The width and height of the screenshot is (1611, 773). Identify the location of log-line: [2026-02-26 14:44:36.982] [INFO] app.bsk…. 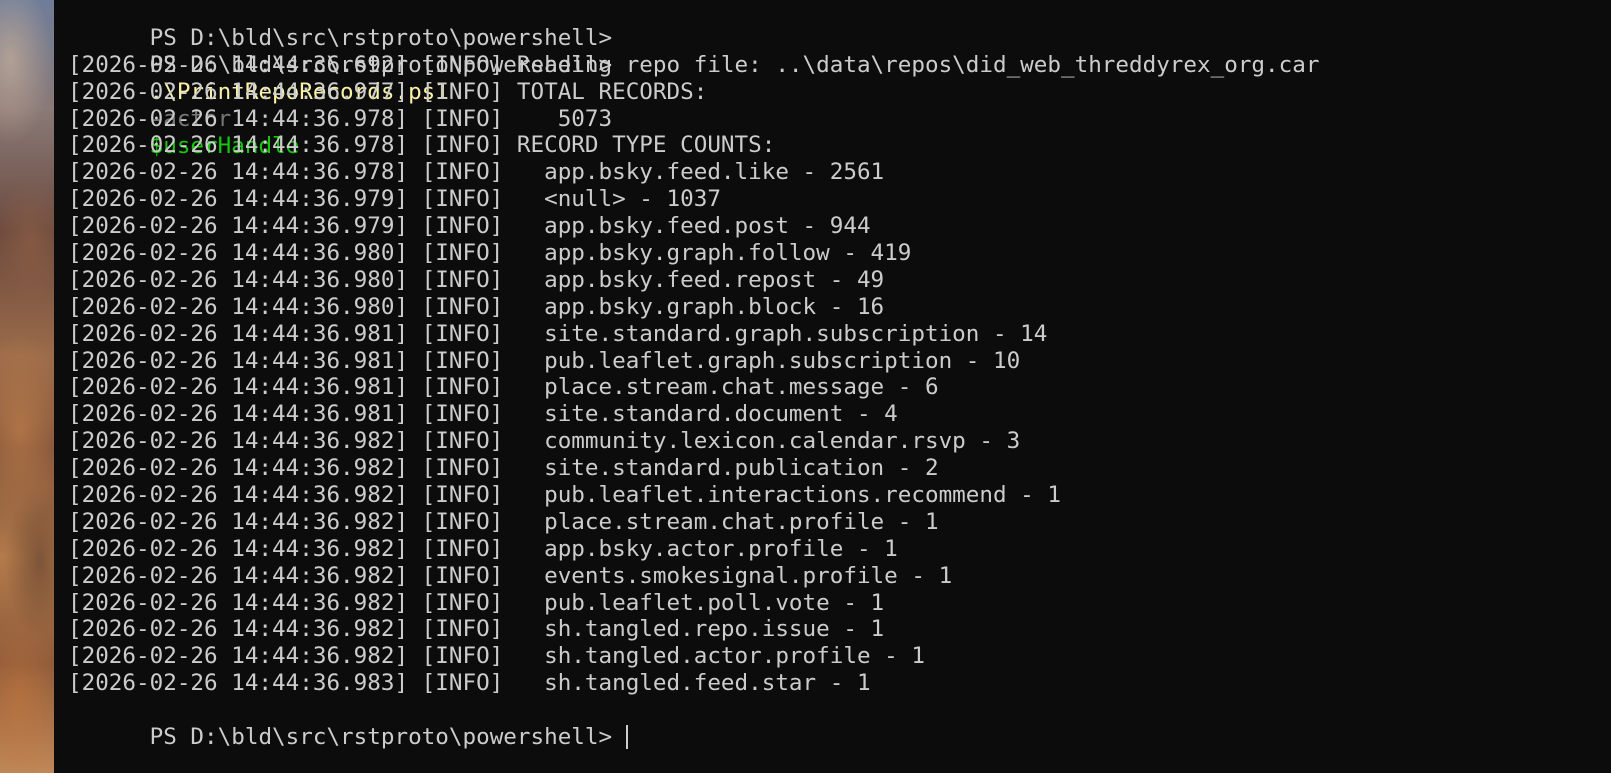
(483, 548).